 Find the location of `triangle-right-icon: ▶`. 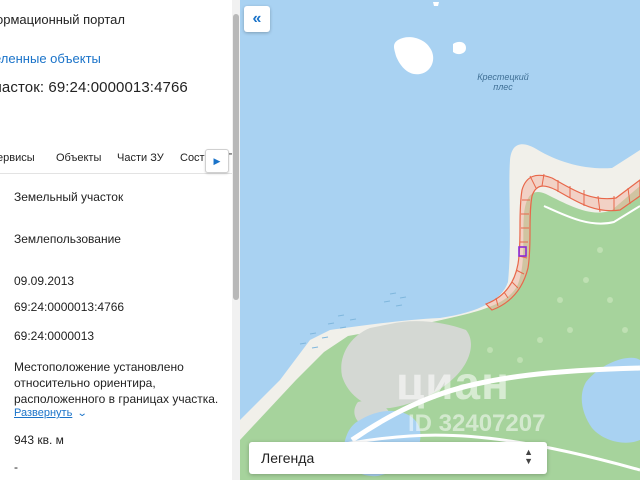

triangle-right-icon: ▶ is located at coordinates (217, 160).